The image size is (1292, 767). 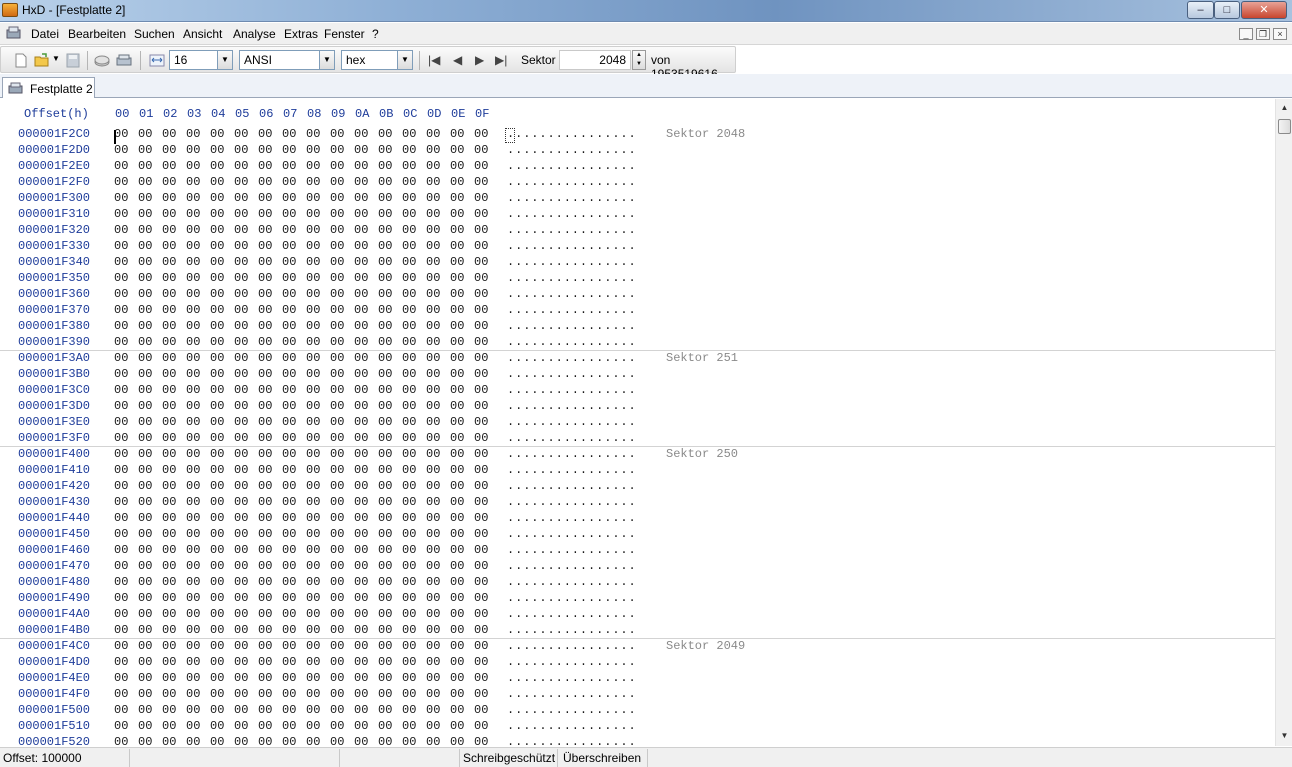 I want to click on save-icon, so click(x=73, y=60).